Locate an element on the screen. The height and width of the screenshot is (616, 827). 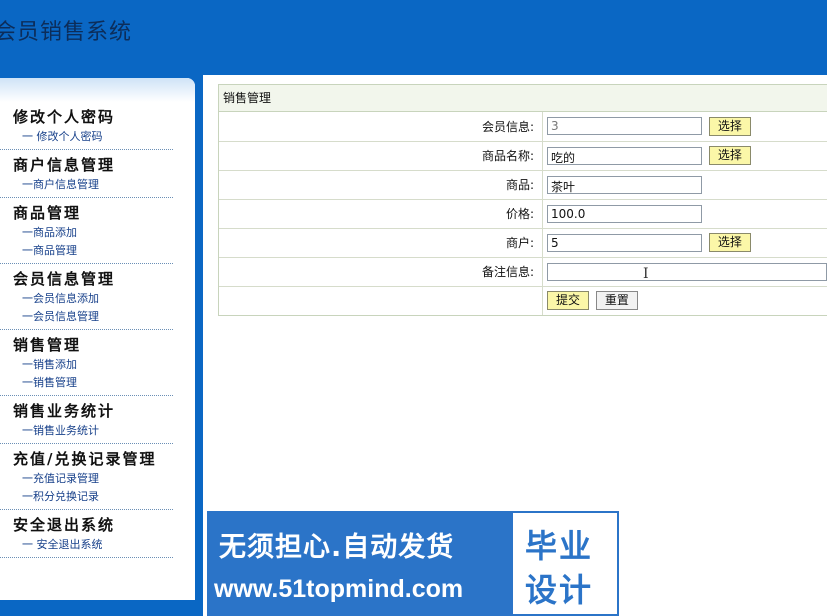
form-row-merchant: 商户: 5 选择 is located at coordinates (523, 243).